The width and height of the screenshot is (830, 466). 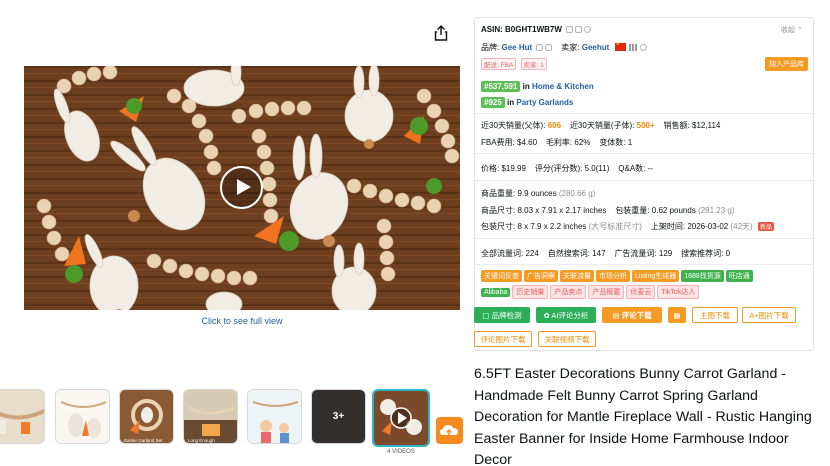 What do you see at coordinates (513, 168) in the screenshot?
I see `price-value: $19.99` at bounding box center [513, 168].